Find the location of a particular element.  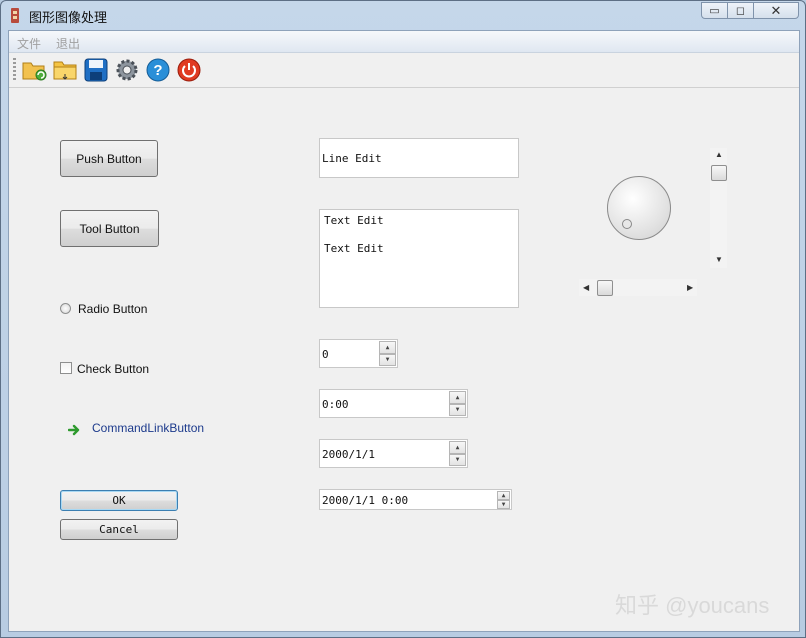

app-icon is located at coordinates (15, 15).